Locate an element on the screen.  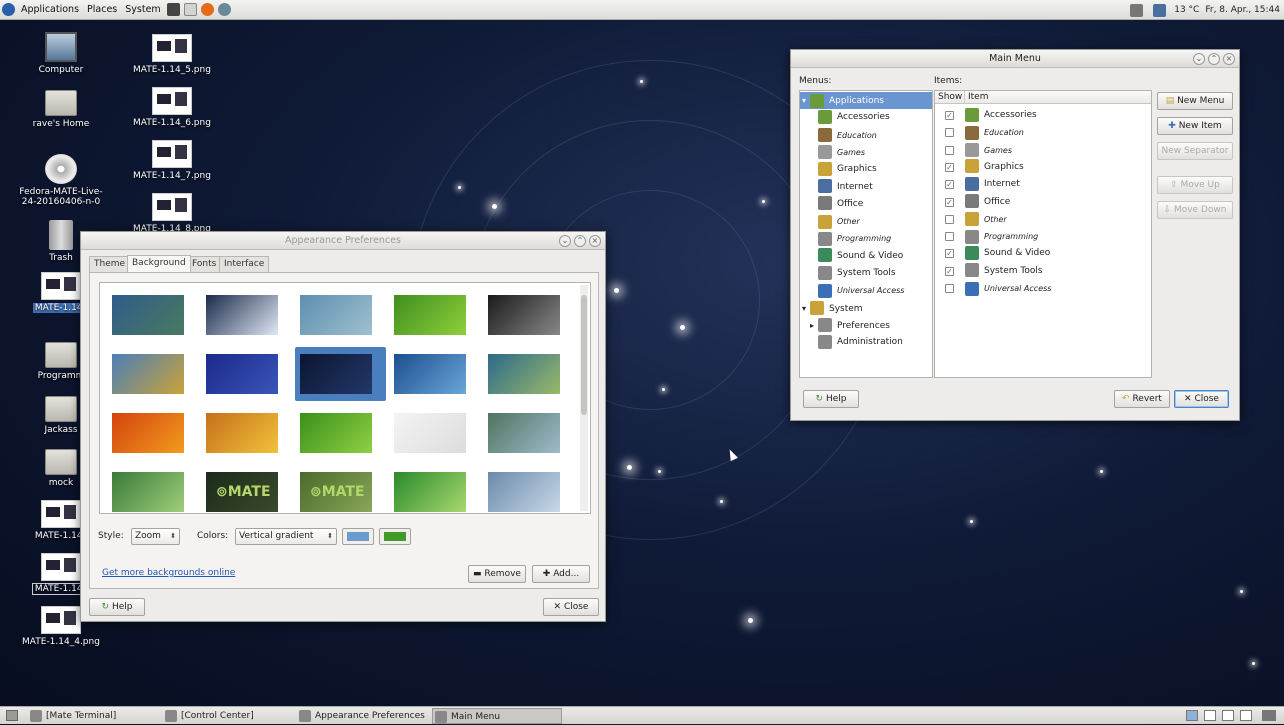
scrollbar-thumb is located at coordinates (584, 355).